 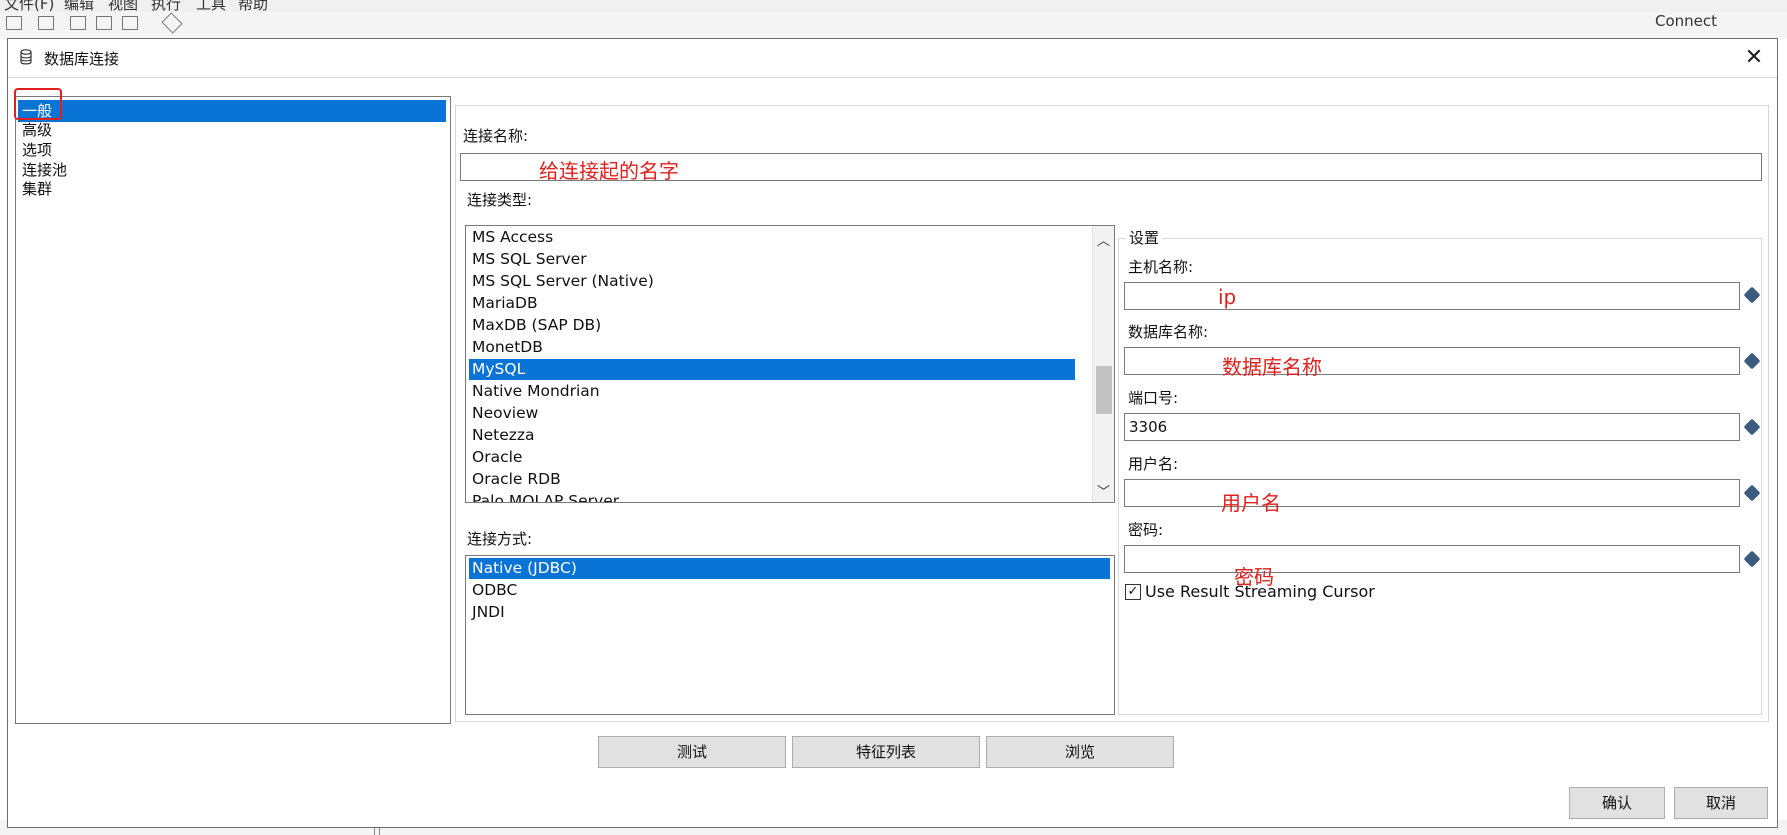 What do you see at coordinates (500, 539) in the screenshot?
I see `access-label: 连接方式:` at bounding box center [500, 539].